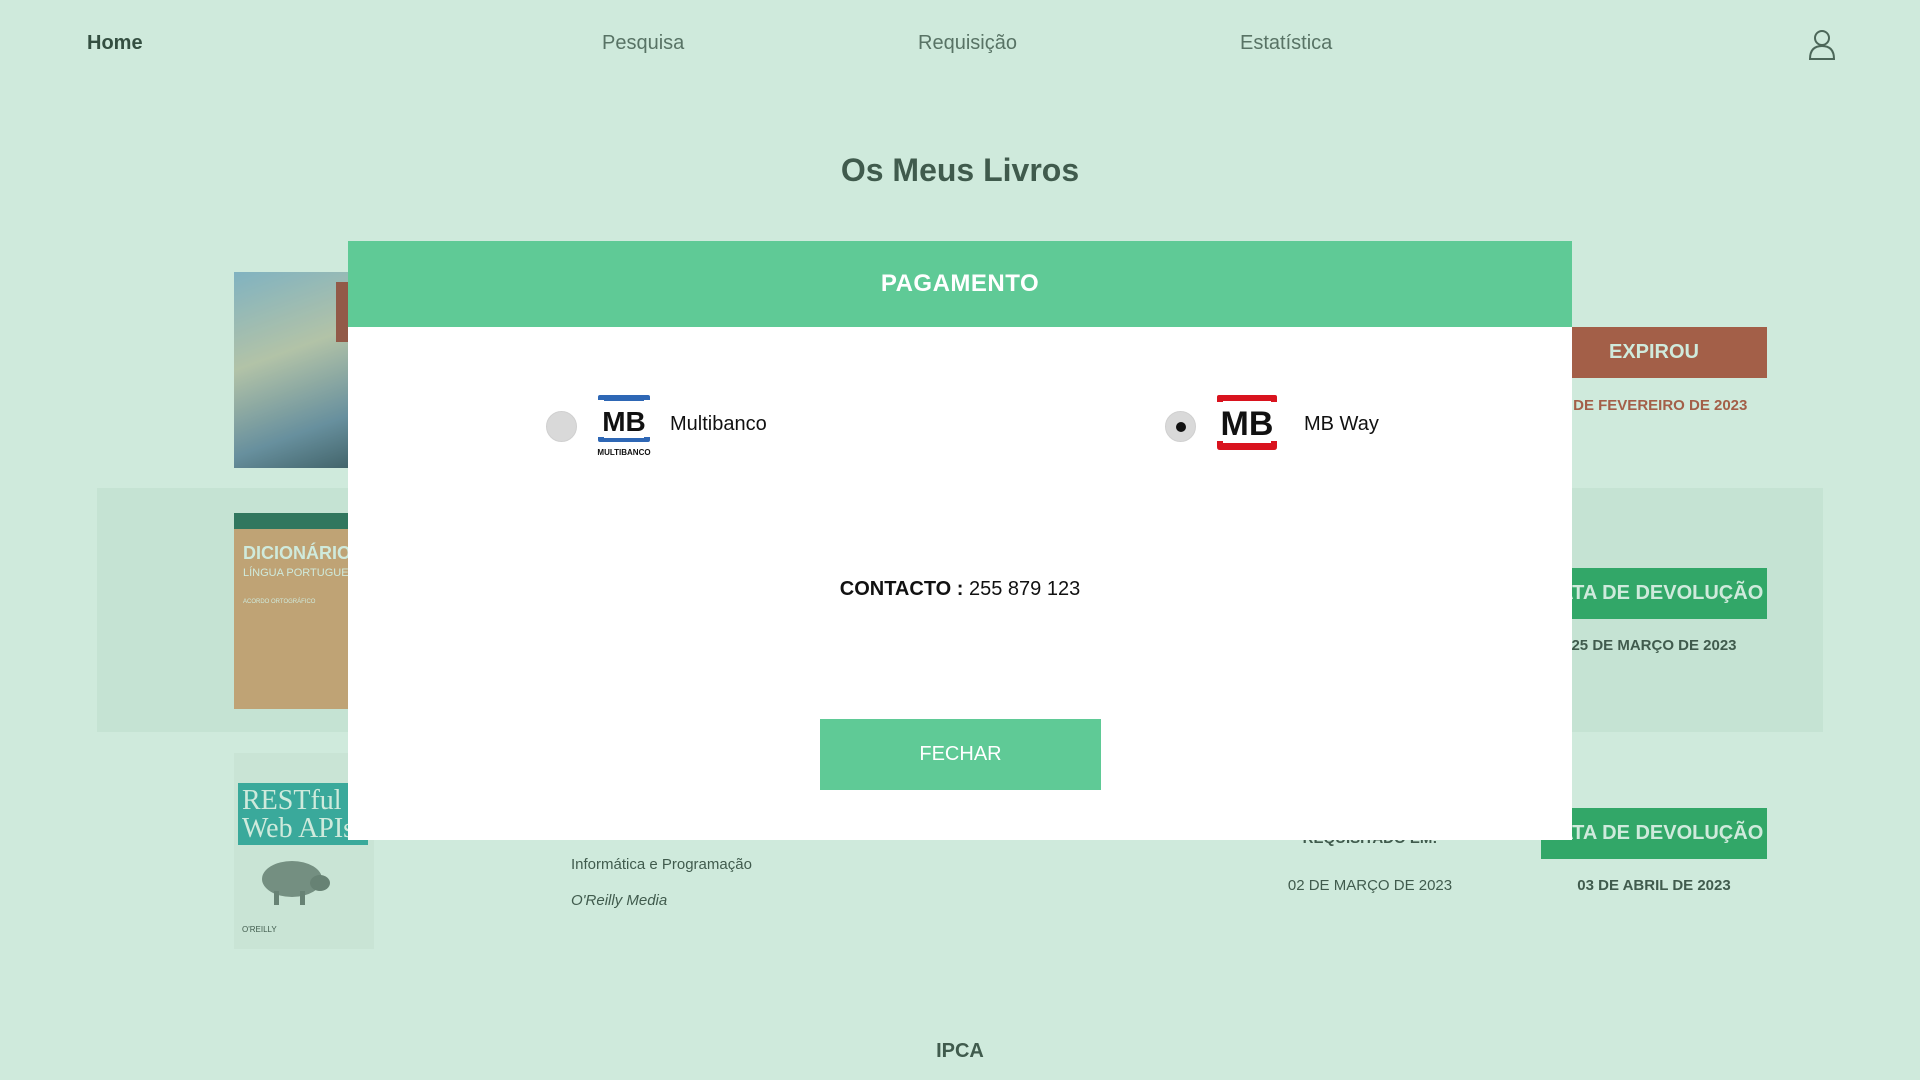  Describe the element at coordinates (960, 754) in the screenshot. I see `close-button: FECHAR` at that location.